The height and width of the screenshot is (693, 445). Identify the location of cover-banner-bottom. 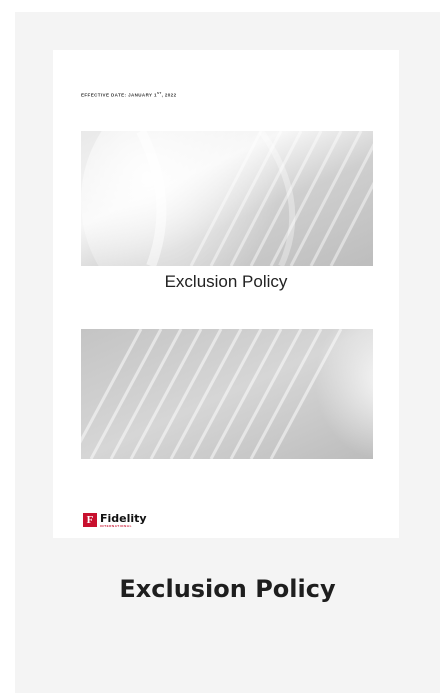
(227, 394).